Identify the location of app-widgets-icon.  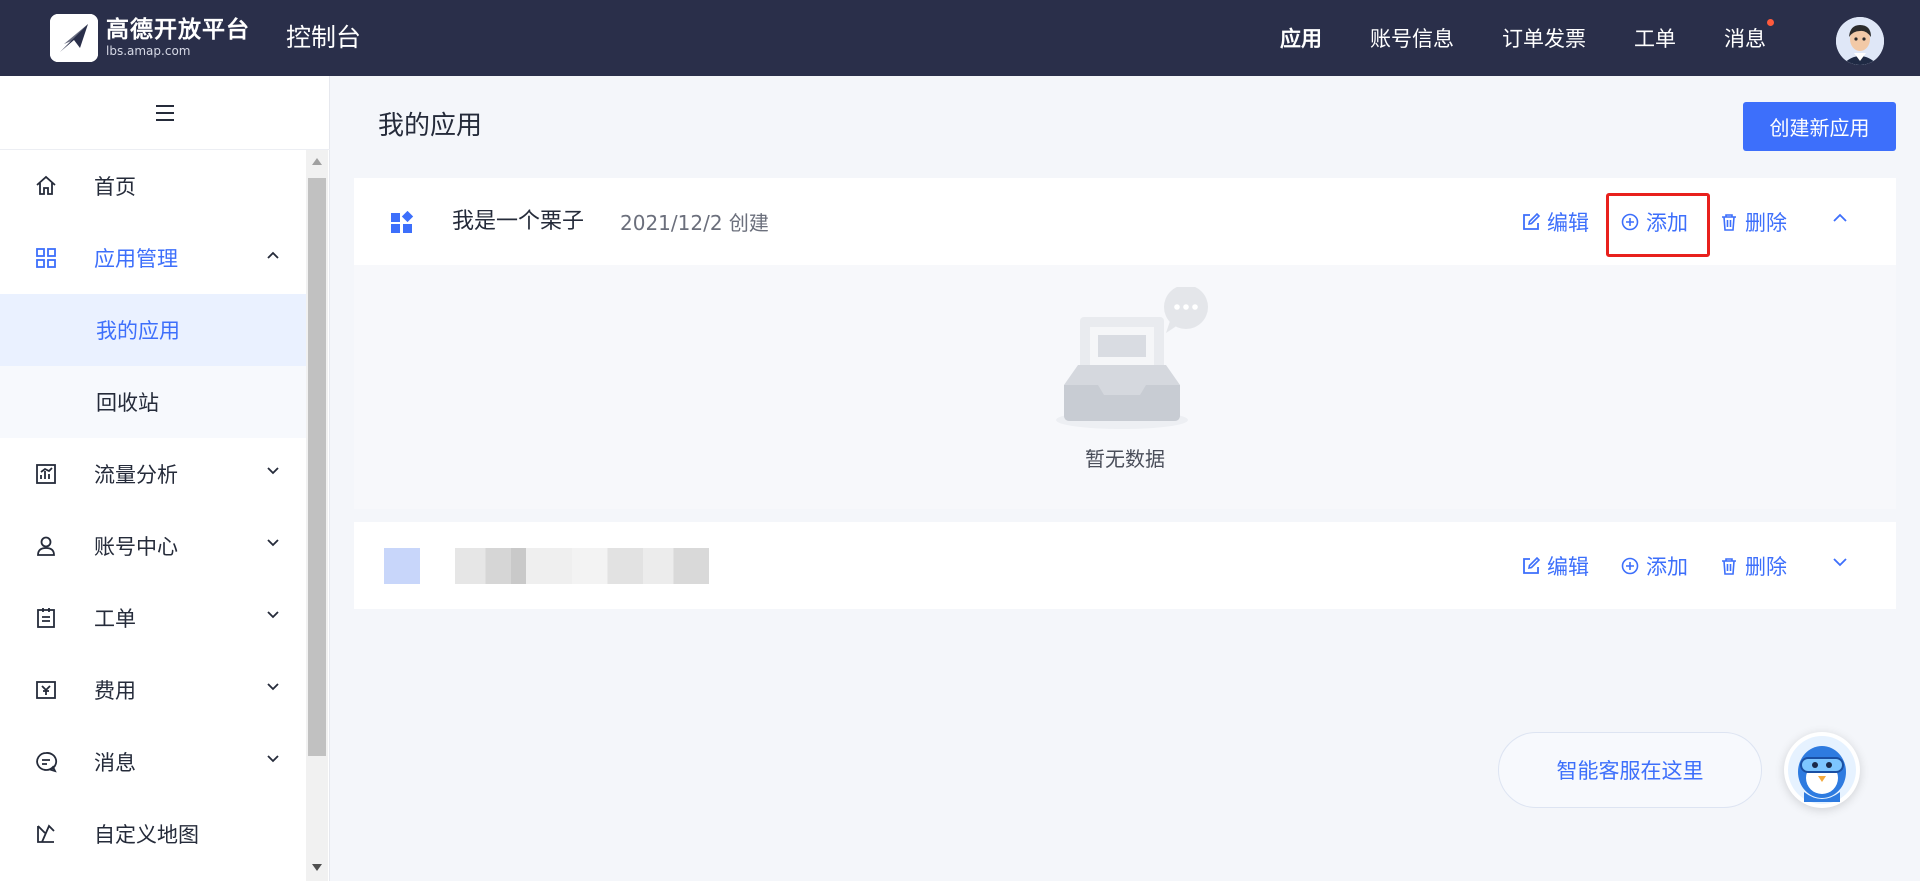
(402, 222).